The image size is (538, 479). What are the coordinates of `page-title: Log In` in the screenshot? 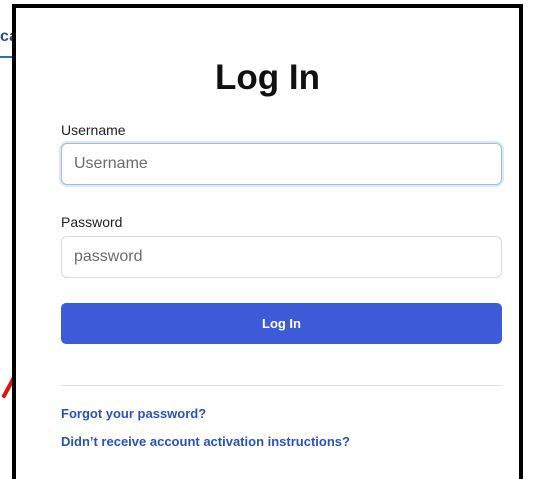 It's located at (267, 77).